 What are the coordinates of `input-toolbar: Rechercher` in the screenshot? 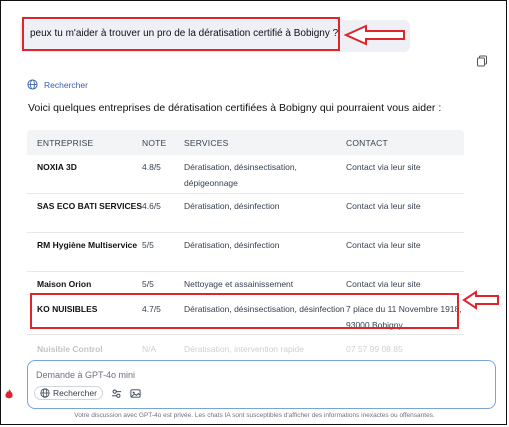 It's located at (87, 393).